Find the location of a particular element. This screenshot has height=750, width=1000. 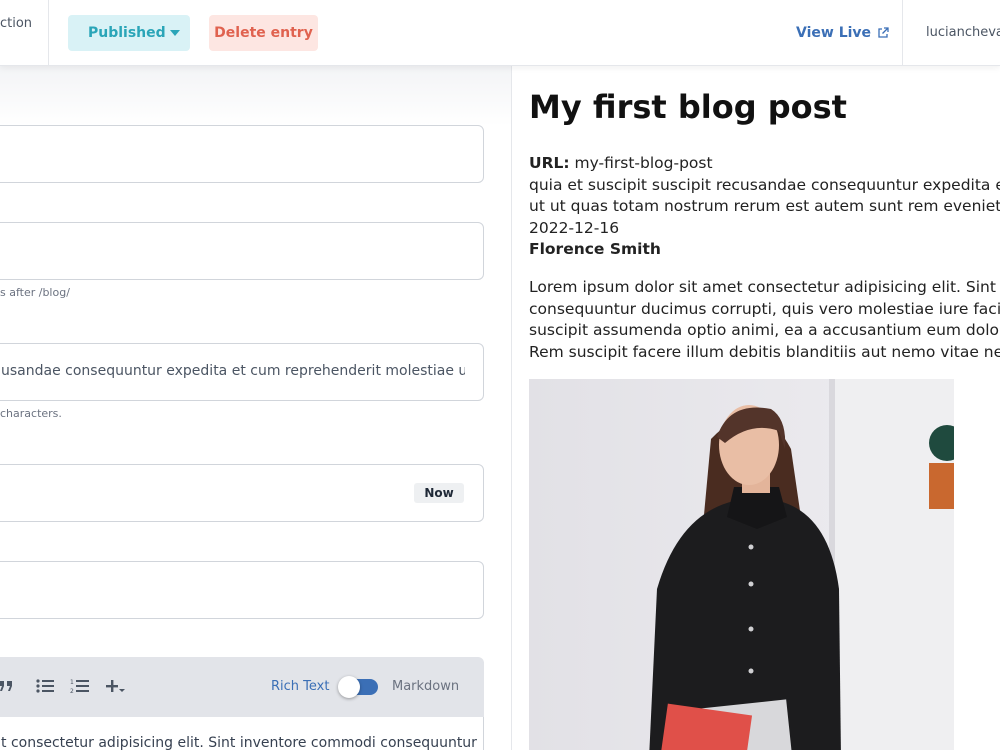

collection-label: ction is located at coordinates (16, 23).